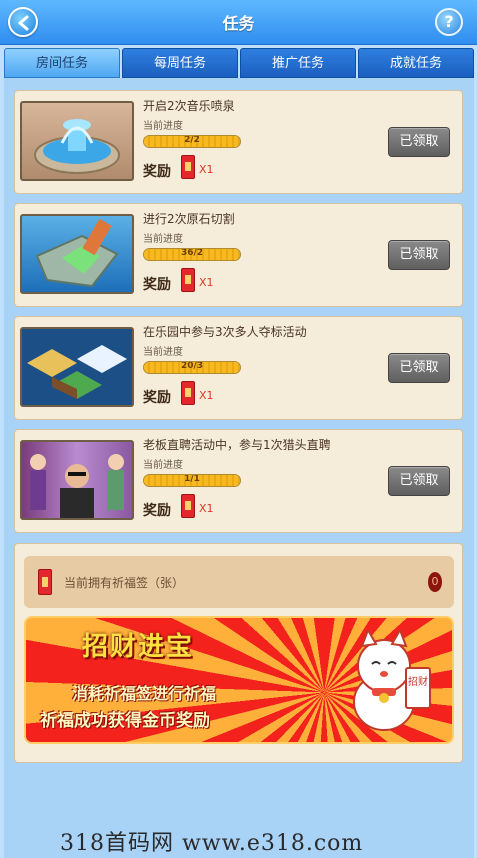 This screenshot has height=858, width=477. I want to click on people-icon, so click(77, 486).